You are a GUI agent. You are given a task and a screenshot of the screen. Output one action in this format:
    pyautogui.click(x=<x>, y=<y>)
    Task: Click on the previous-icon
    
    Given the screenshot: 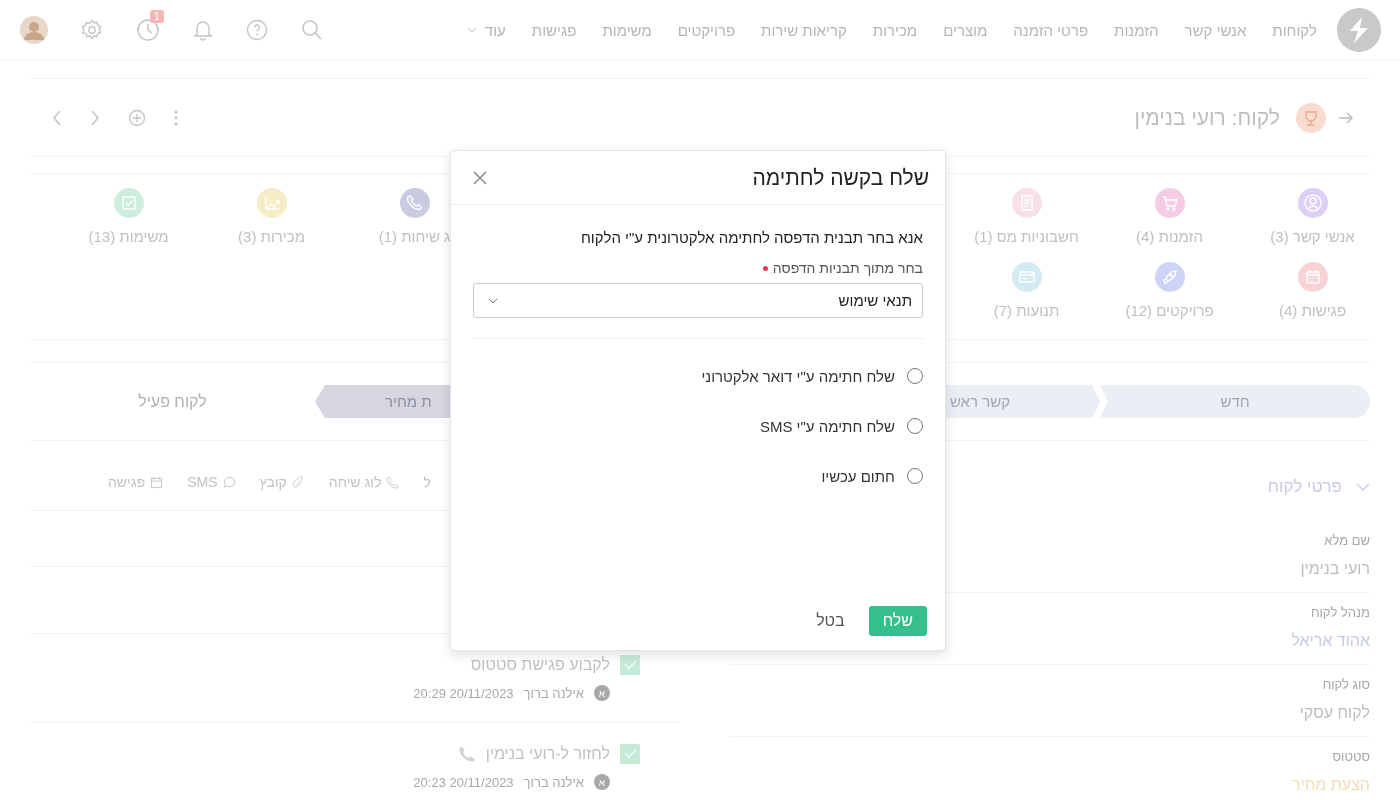 What is the action you would take?
    pyautogui.click(x=57, y=117)
    